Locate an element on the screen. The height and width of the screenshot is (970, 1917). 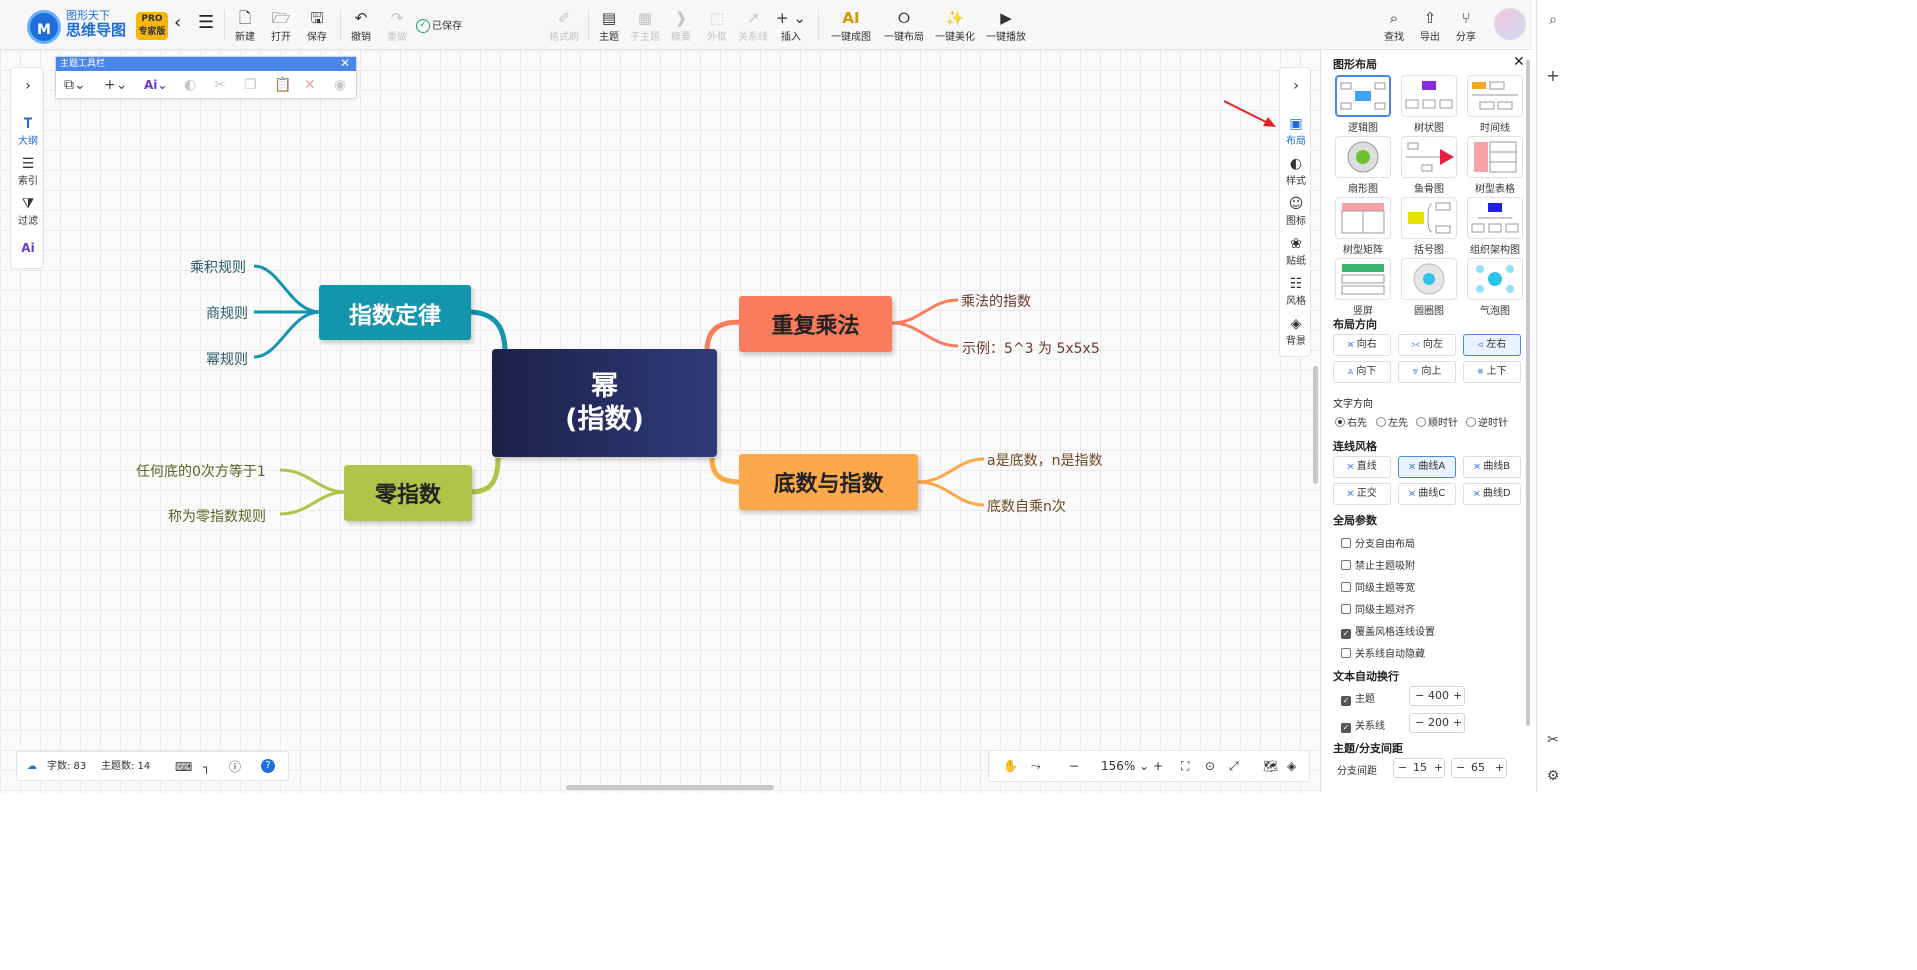
line-curve-c: ⪤ 曲线C is located at coordinates (1427, 494).